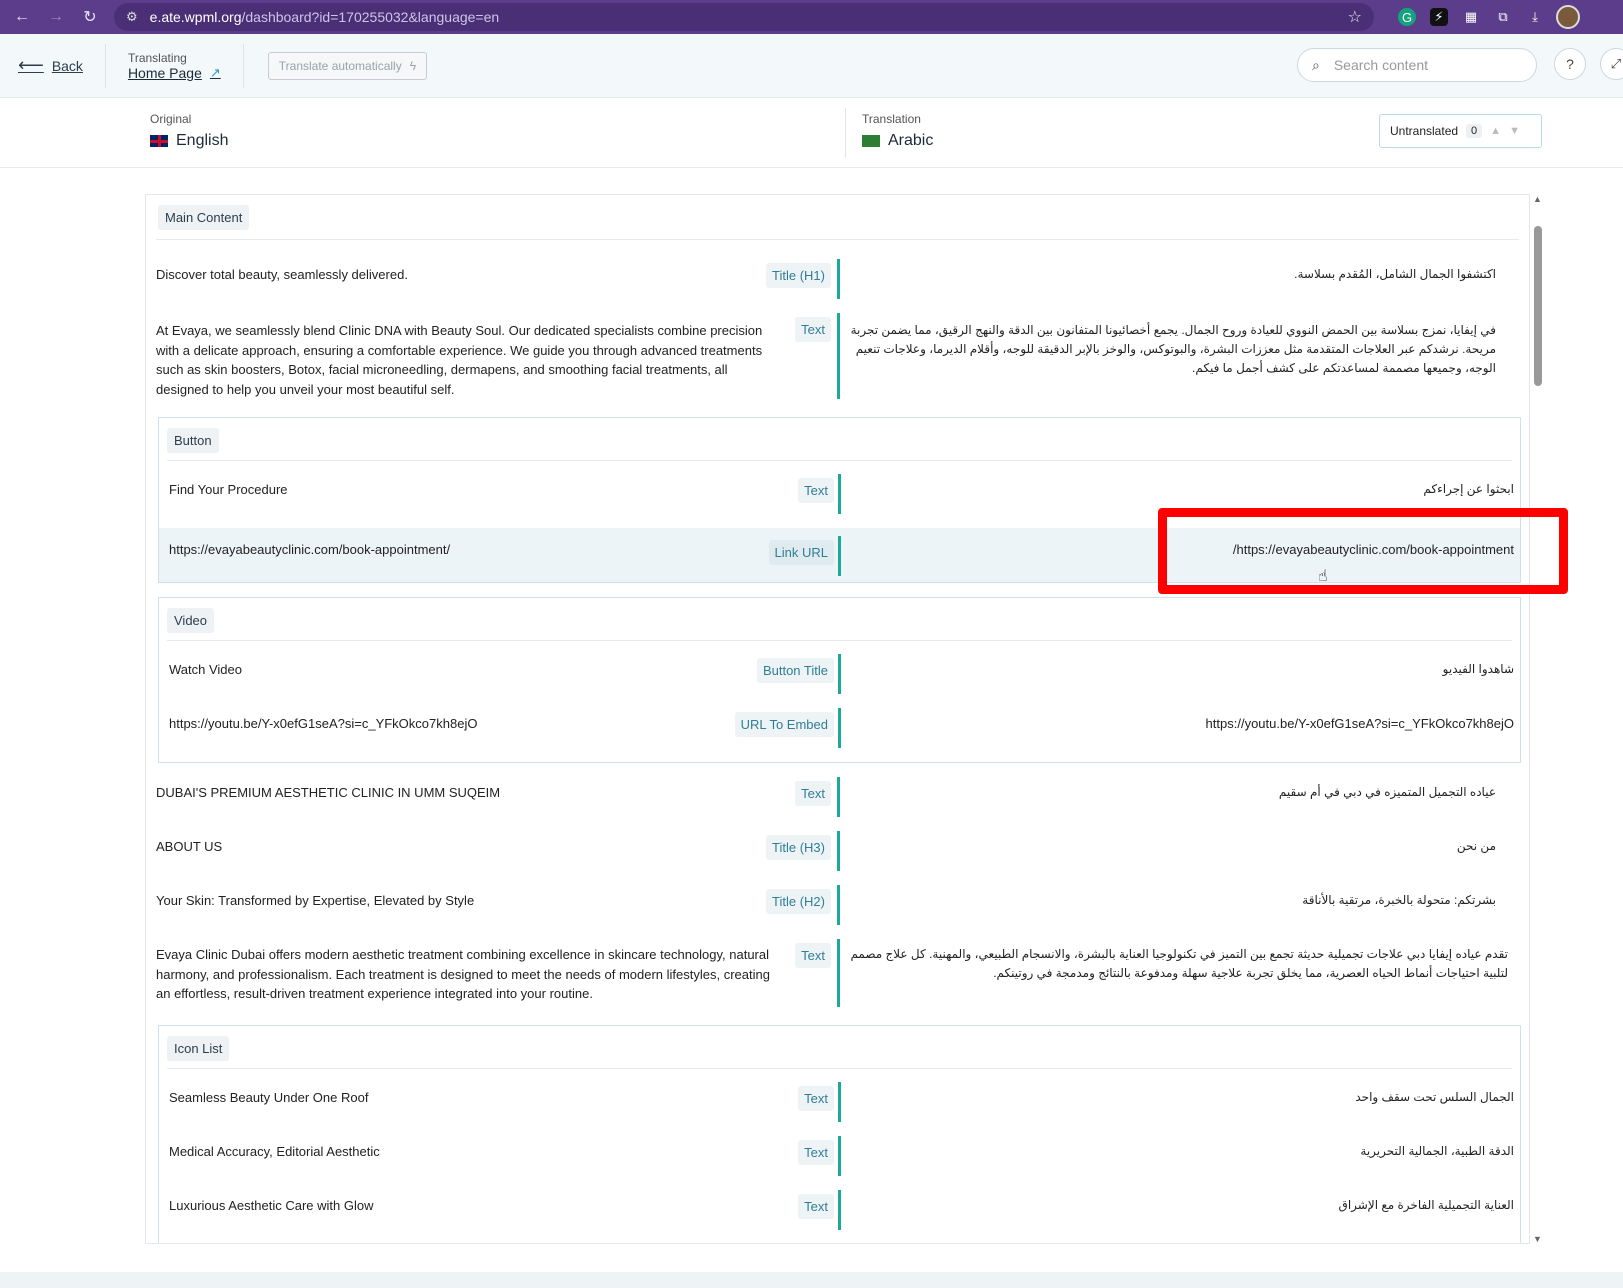 The width and height of the screenshot is (1623, 1288). I want to click on hand-cursor-icon: ☝, so click(1323, 576).